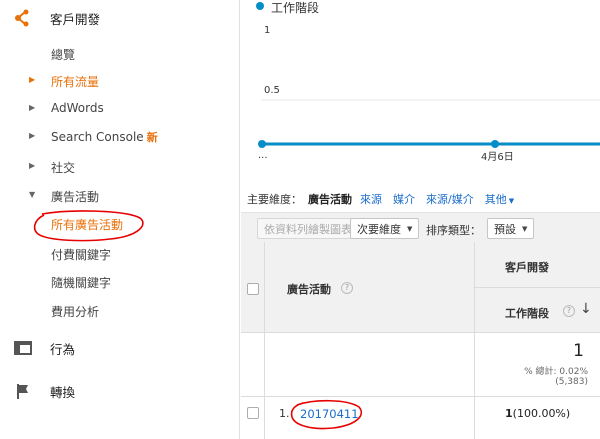 The image size is (600, 439). I want to click on current-dimension: 廣告活動, so click(330, 199).